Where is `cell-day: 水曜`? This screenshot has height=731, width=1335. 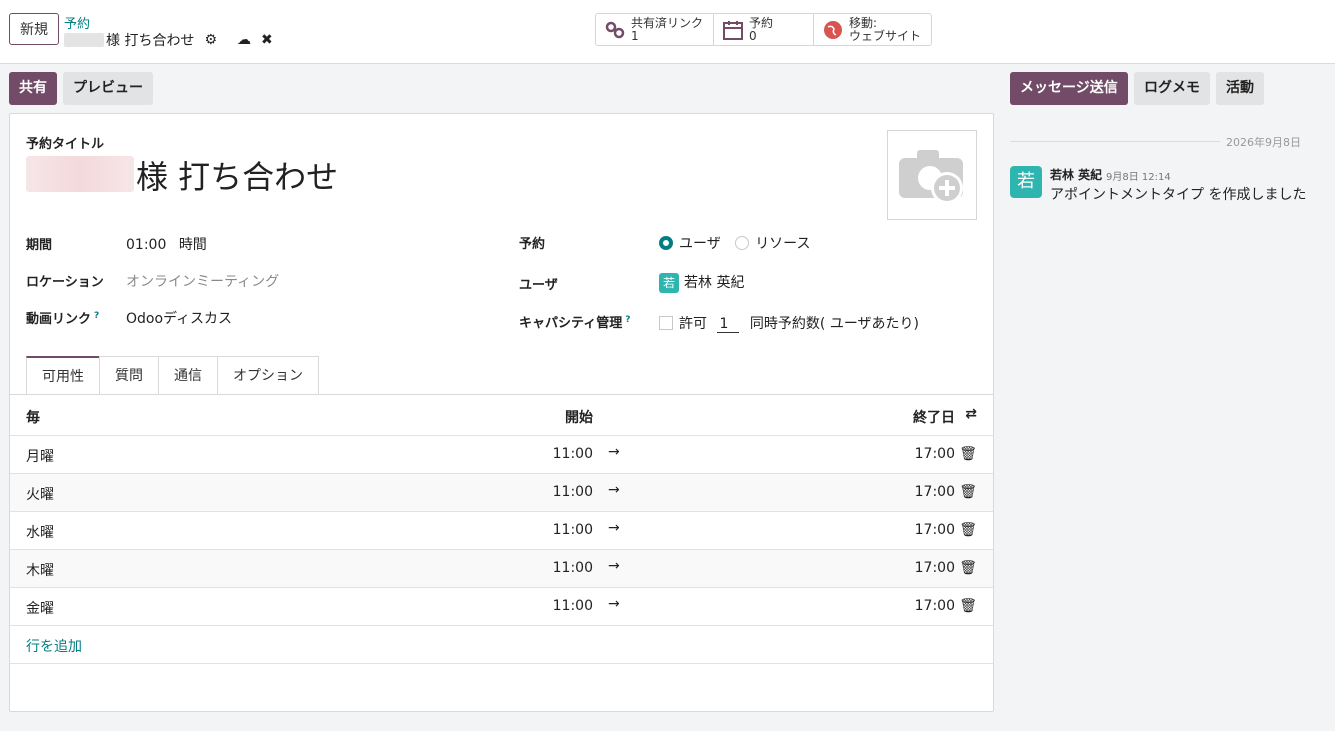 cell-day: 水曜 is located at coordinates (40, 533).